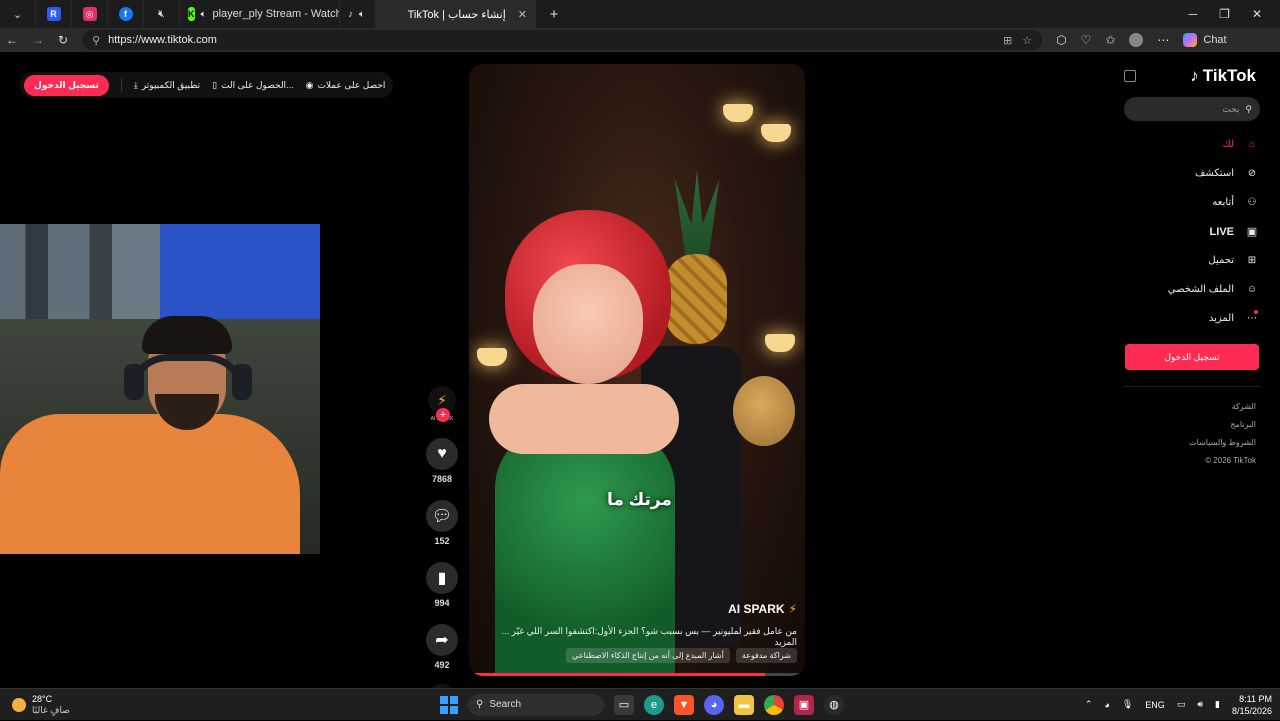 Image resolution: width=1280 pixels, height=721 pixels. Describe the element at coordinates (18, 14) in the screenshot. I see `tab-list-button: ⌄` at that location.